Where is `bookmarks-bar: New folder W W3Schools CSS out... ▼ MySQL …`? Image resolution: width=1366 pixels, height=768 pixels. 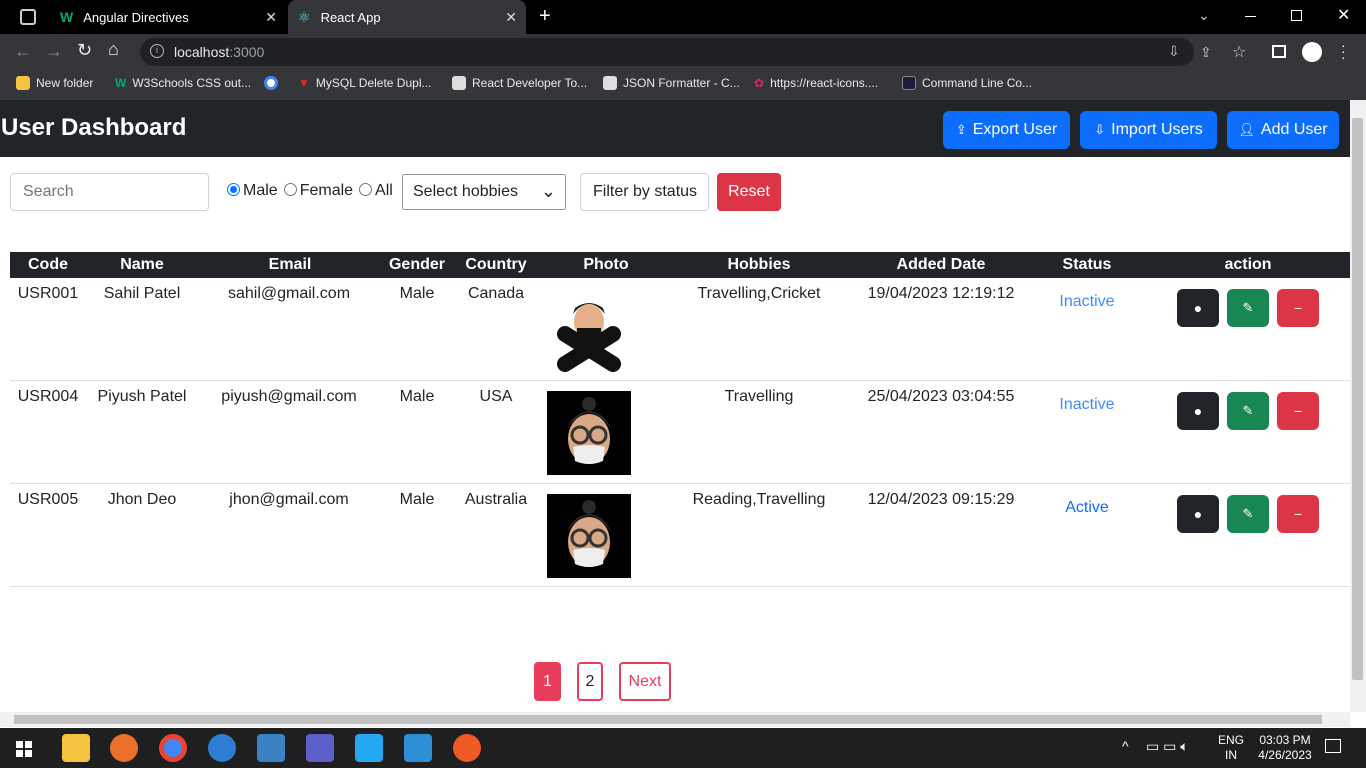 bookmarks-bar: New folder W W3Schools CSS out... ▼ MySQL … is located at coordinates (683, 85).